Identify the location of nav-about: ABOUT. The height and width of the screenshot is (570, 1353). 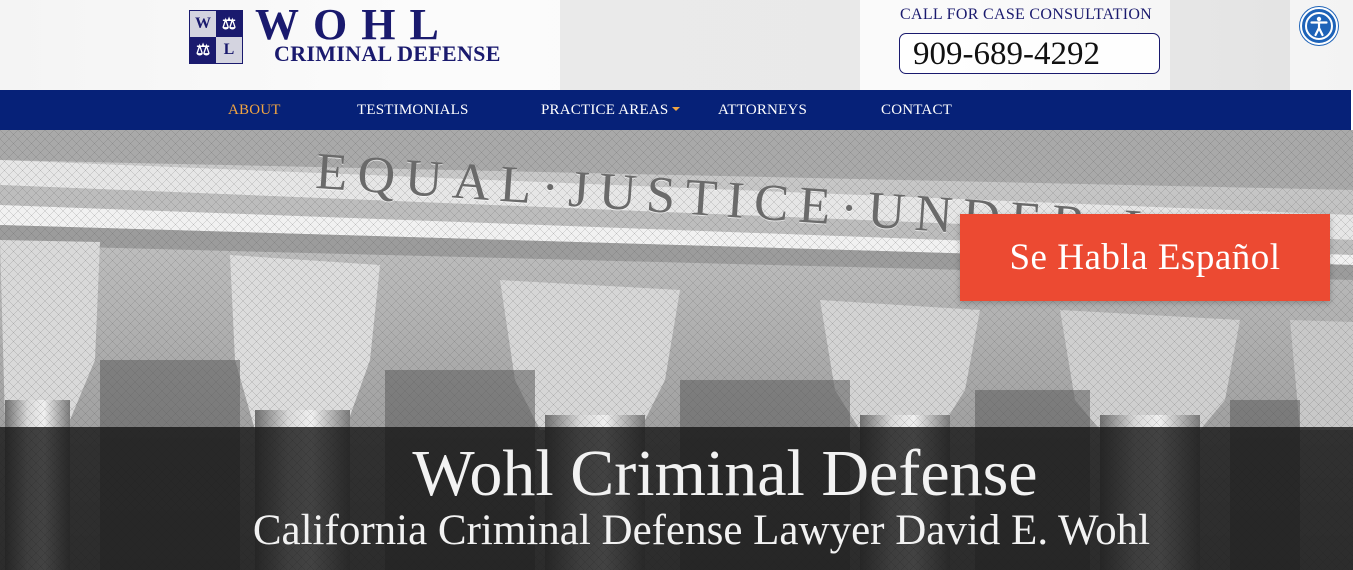
(254, 110).